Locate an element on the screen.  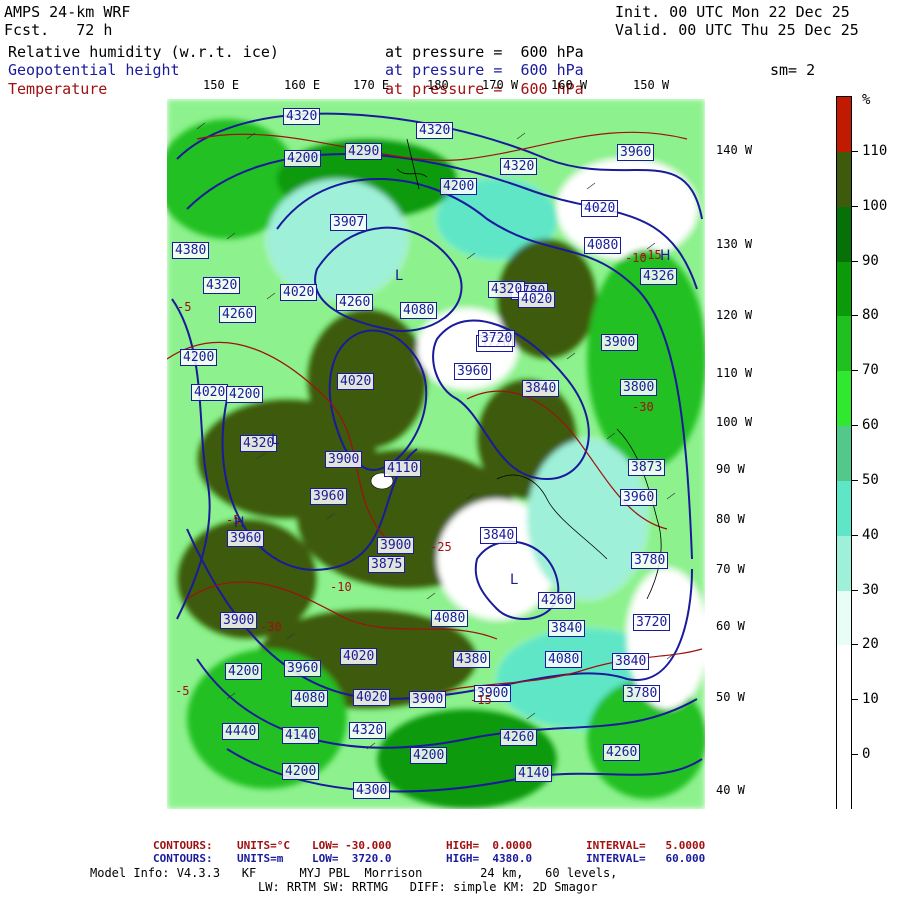
lon-label: 170 W is located at coordinates (500, 85).